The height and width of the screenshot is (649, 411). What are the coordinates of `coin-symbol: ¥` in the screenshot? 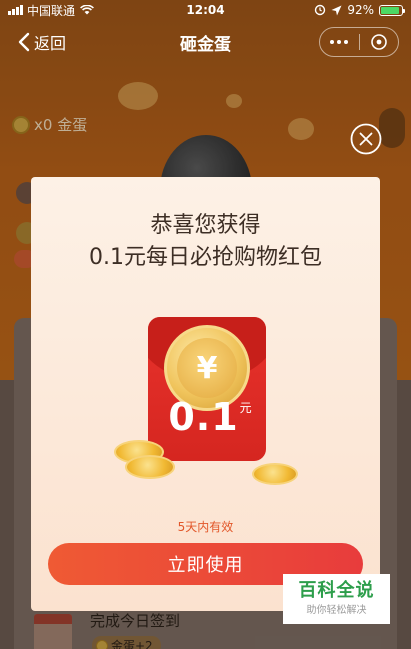 It's located at (207, 368).